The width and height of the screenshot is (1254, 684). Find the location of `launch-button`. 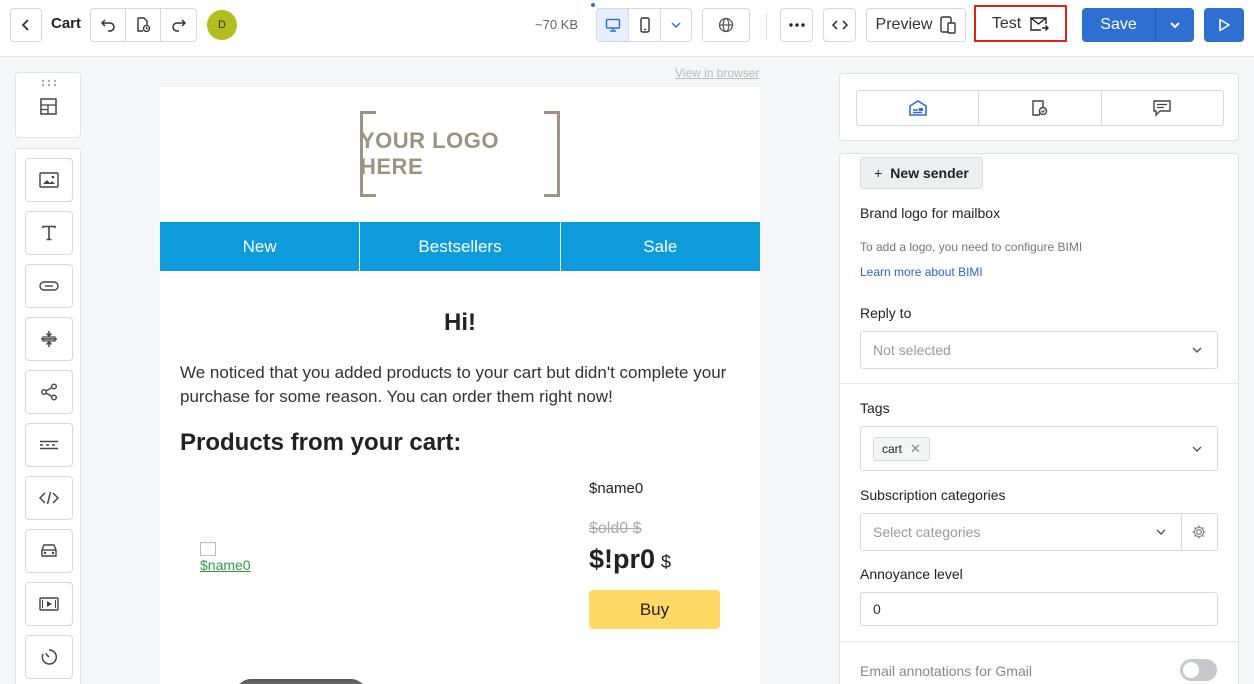

launch-button is located at coordinates (1224, 25).